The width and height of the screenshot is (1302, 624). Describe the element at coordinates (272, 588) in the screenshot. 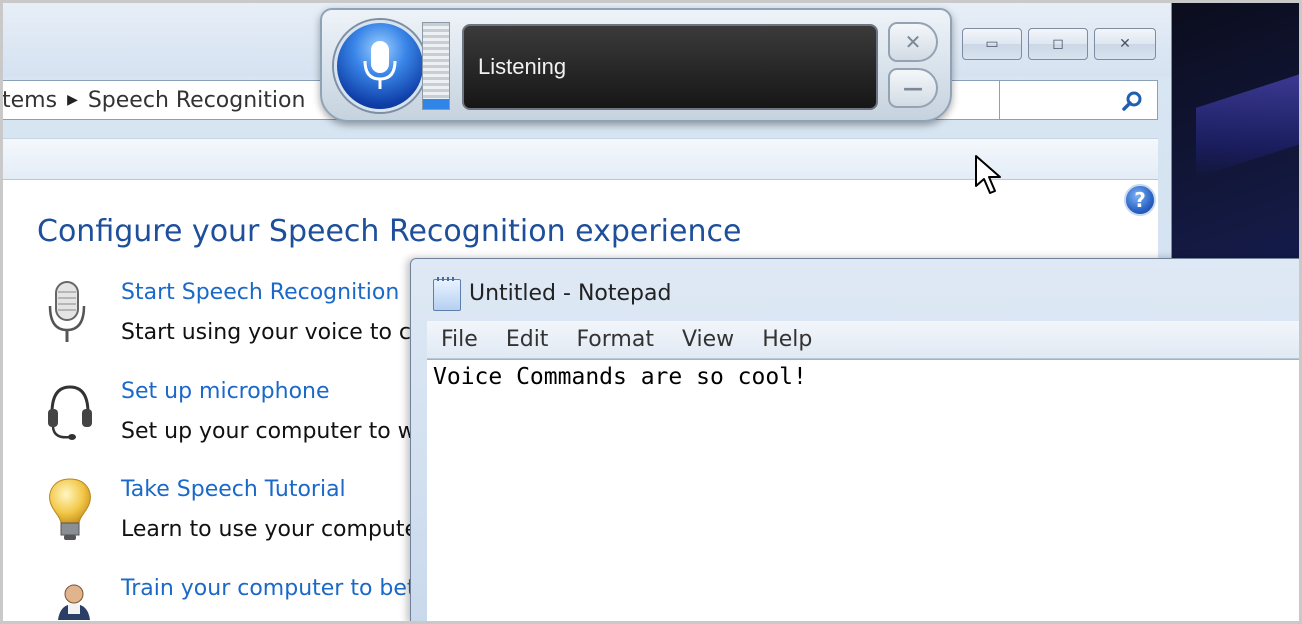

I see `train-computer-link: Train your computer to bett` at that location.